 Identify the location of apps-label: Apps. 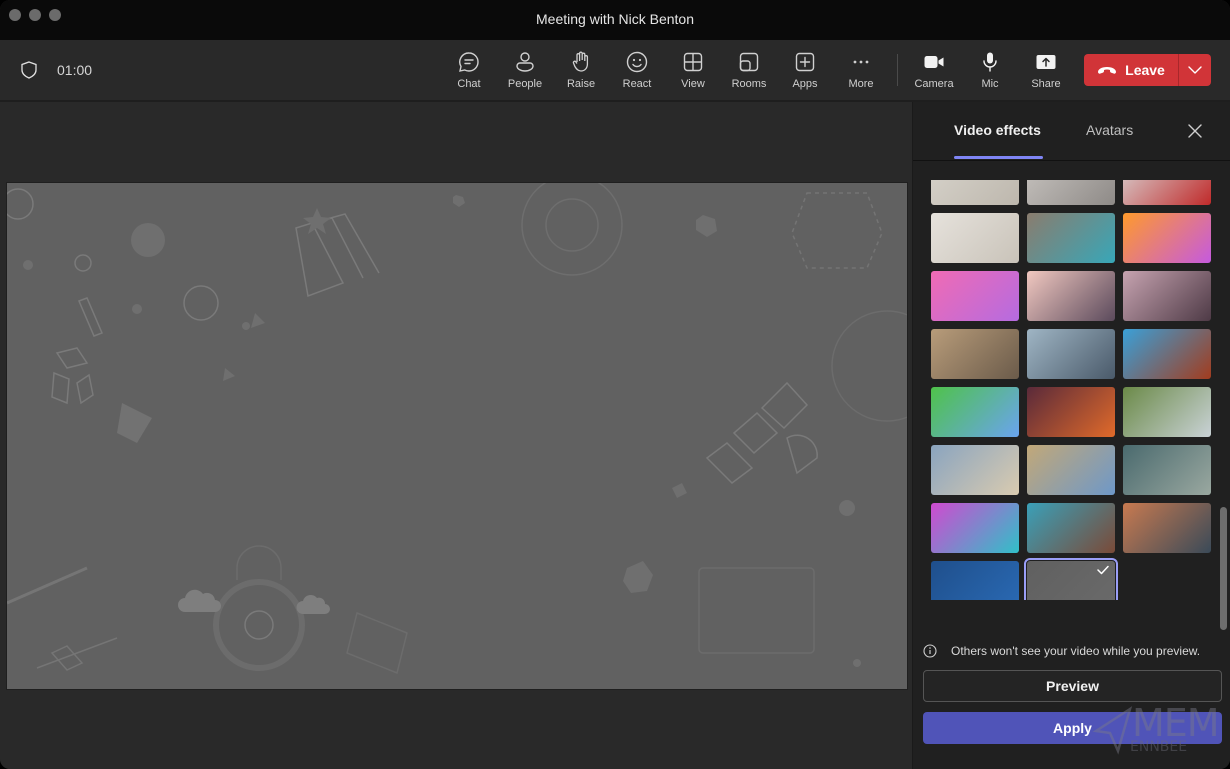
(805, 84).